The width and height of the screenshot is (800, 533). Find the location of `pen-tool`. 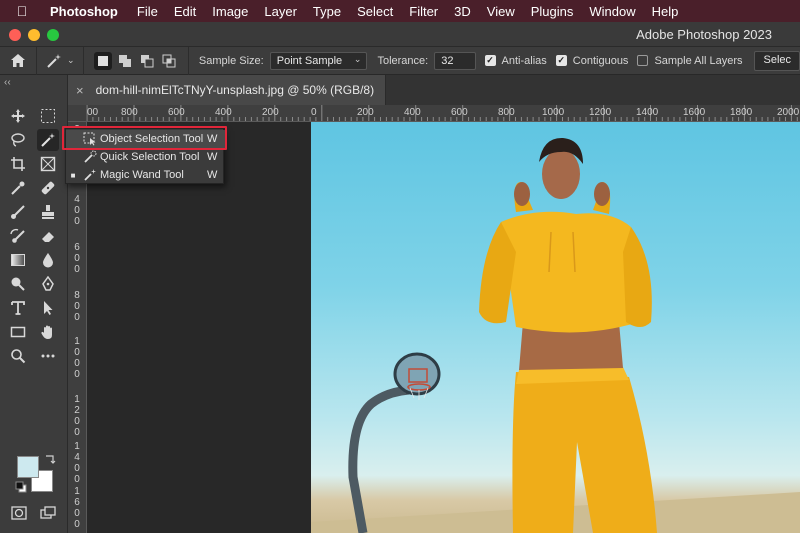

pen-tool is located at coordinates (48, 284).